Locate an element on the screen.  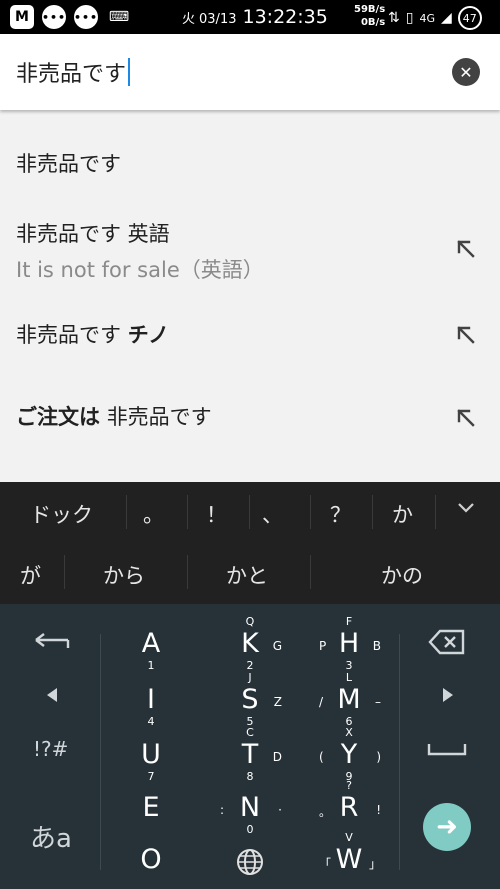
cursor-right-icon is located at coordinates (448, 695).